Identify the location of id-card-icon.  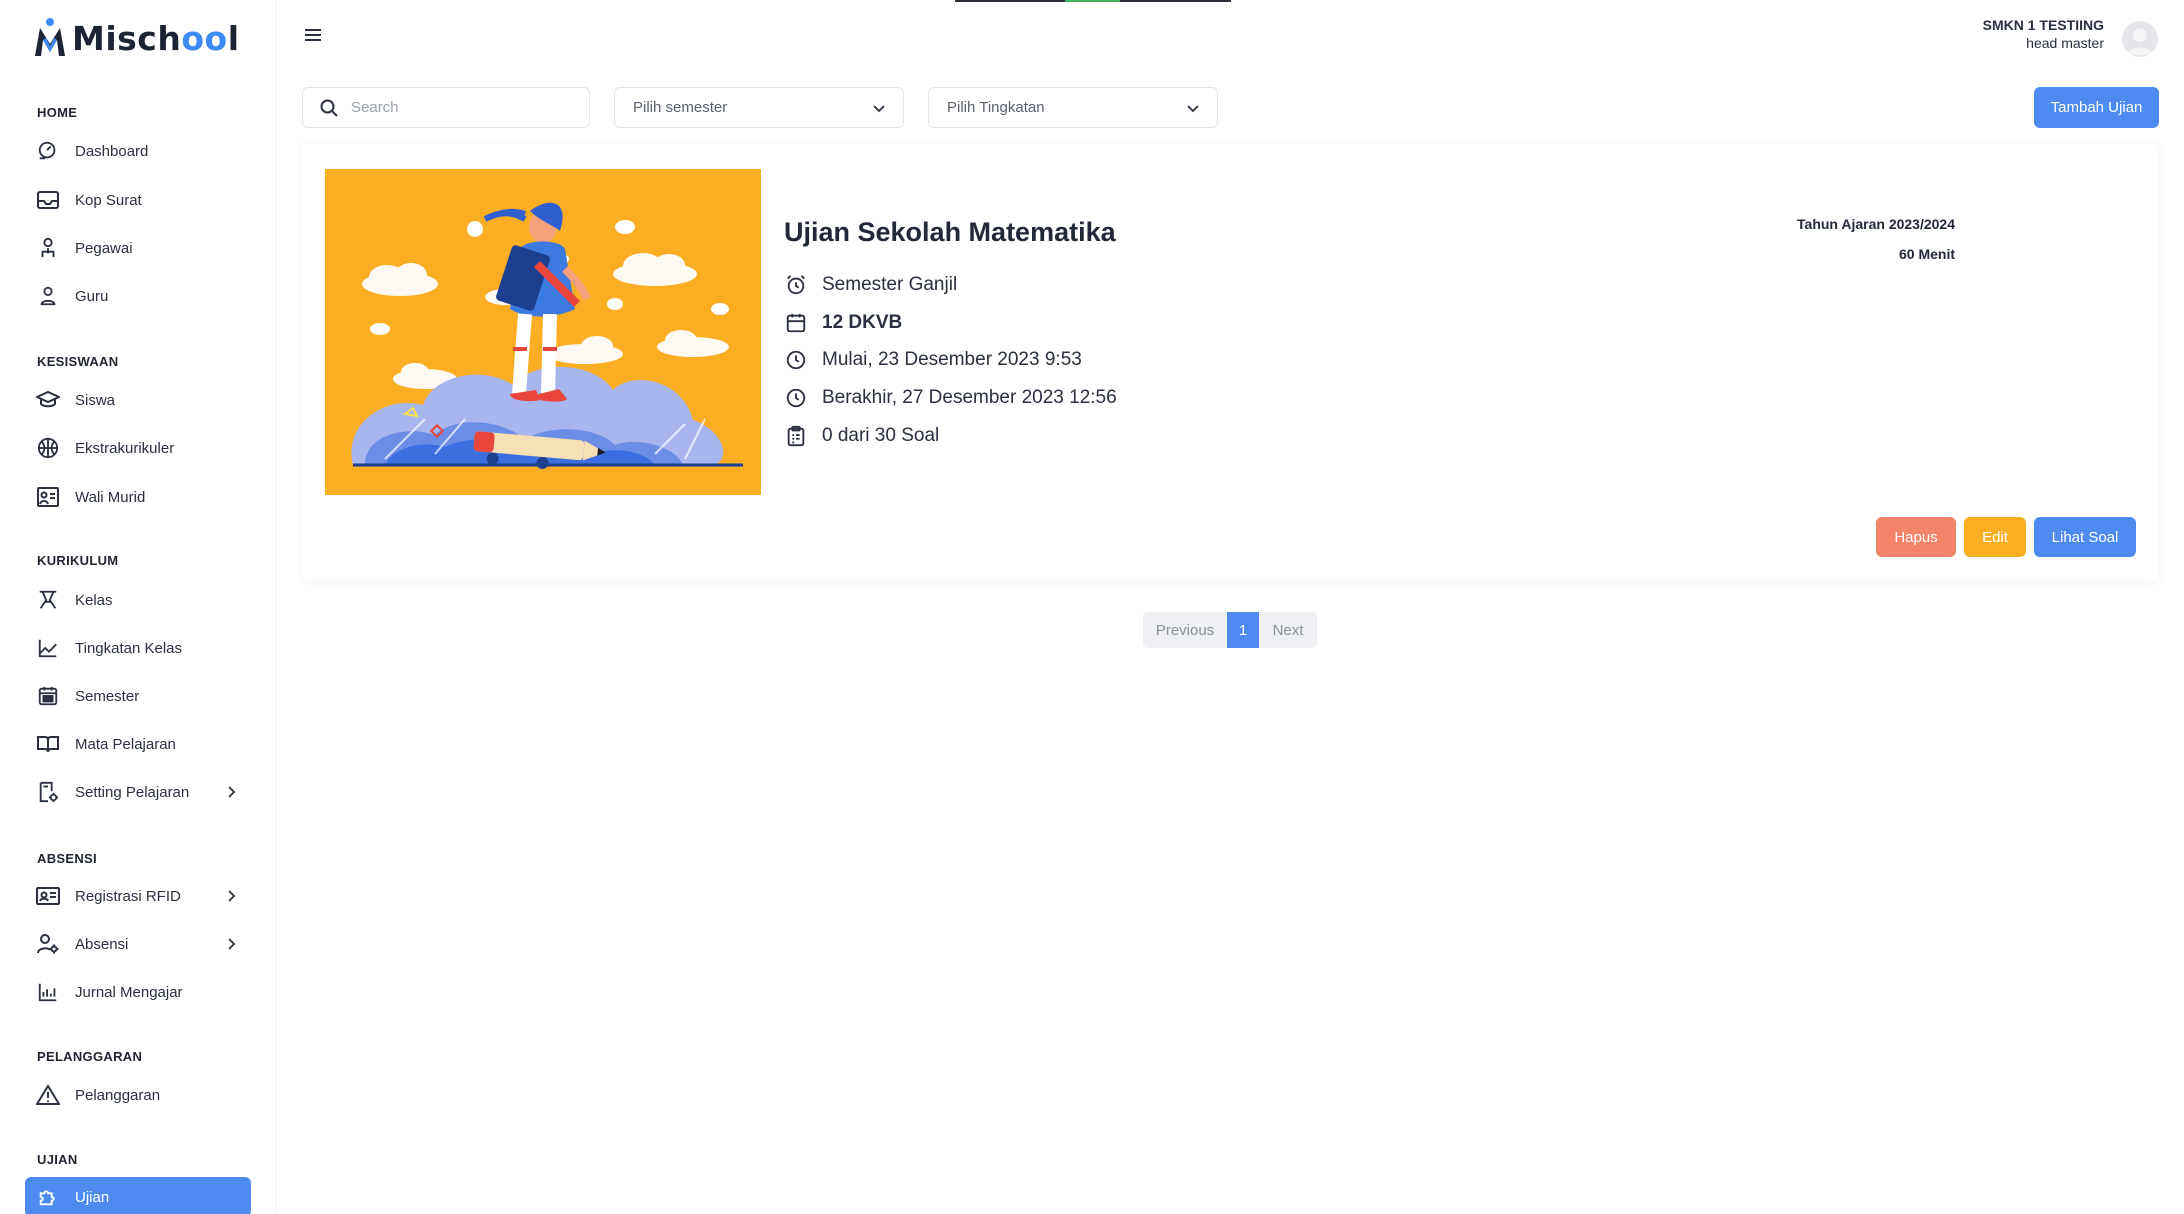
(48, 896).